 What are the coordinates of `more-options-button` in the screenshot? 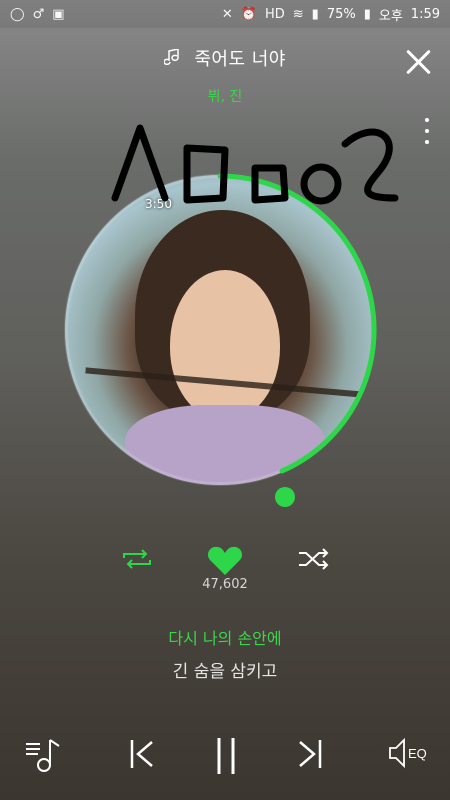 It's located at (427, 131).